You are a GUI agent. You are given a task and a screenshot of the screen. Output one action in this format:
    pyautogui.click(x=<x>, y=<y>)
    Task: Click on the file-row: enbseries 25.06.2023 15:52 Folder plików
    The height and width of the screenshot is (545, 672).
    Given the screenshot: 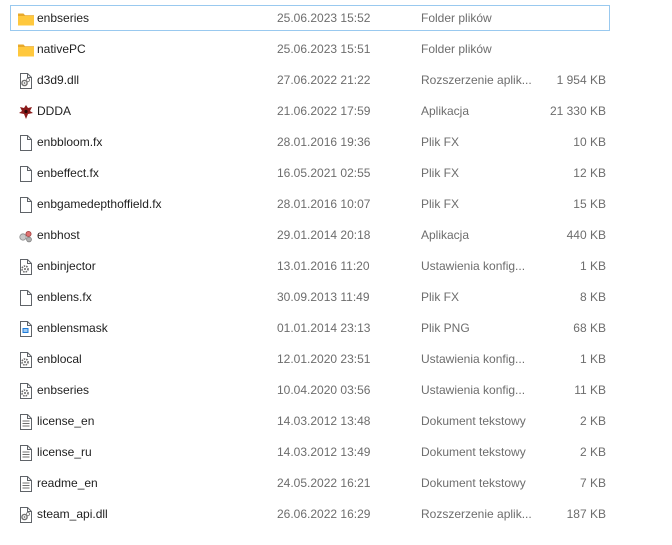 What is the action you would take?
    pyautogui.click(x=310, y=18)
    